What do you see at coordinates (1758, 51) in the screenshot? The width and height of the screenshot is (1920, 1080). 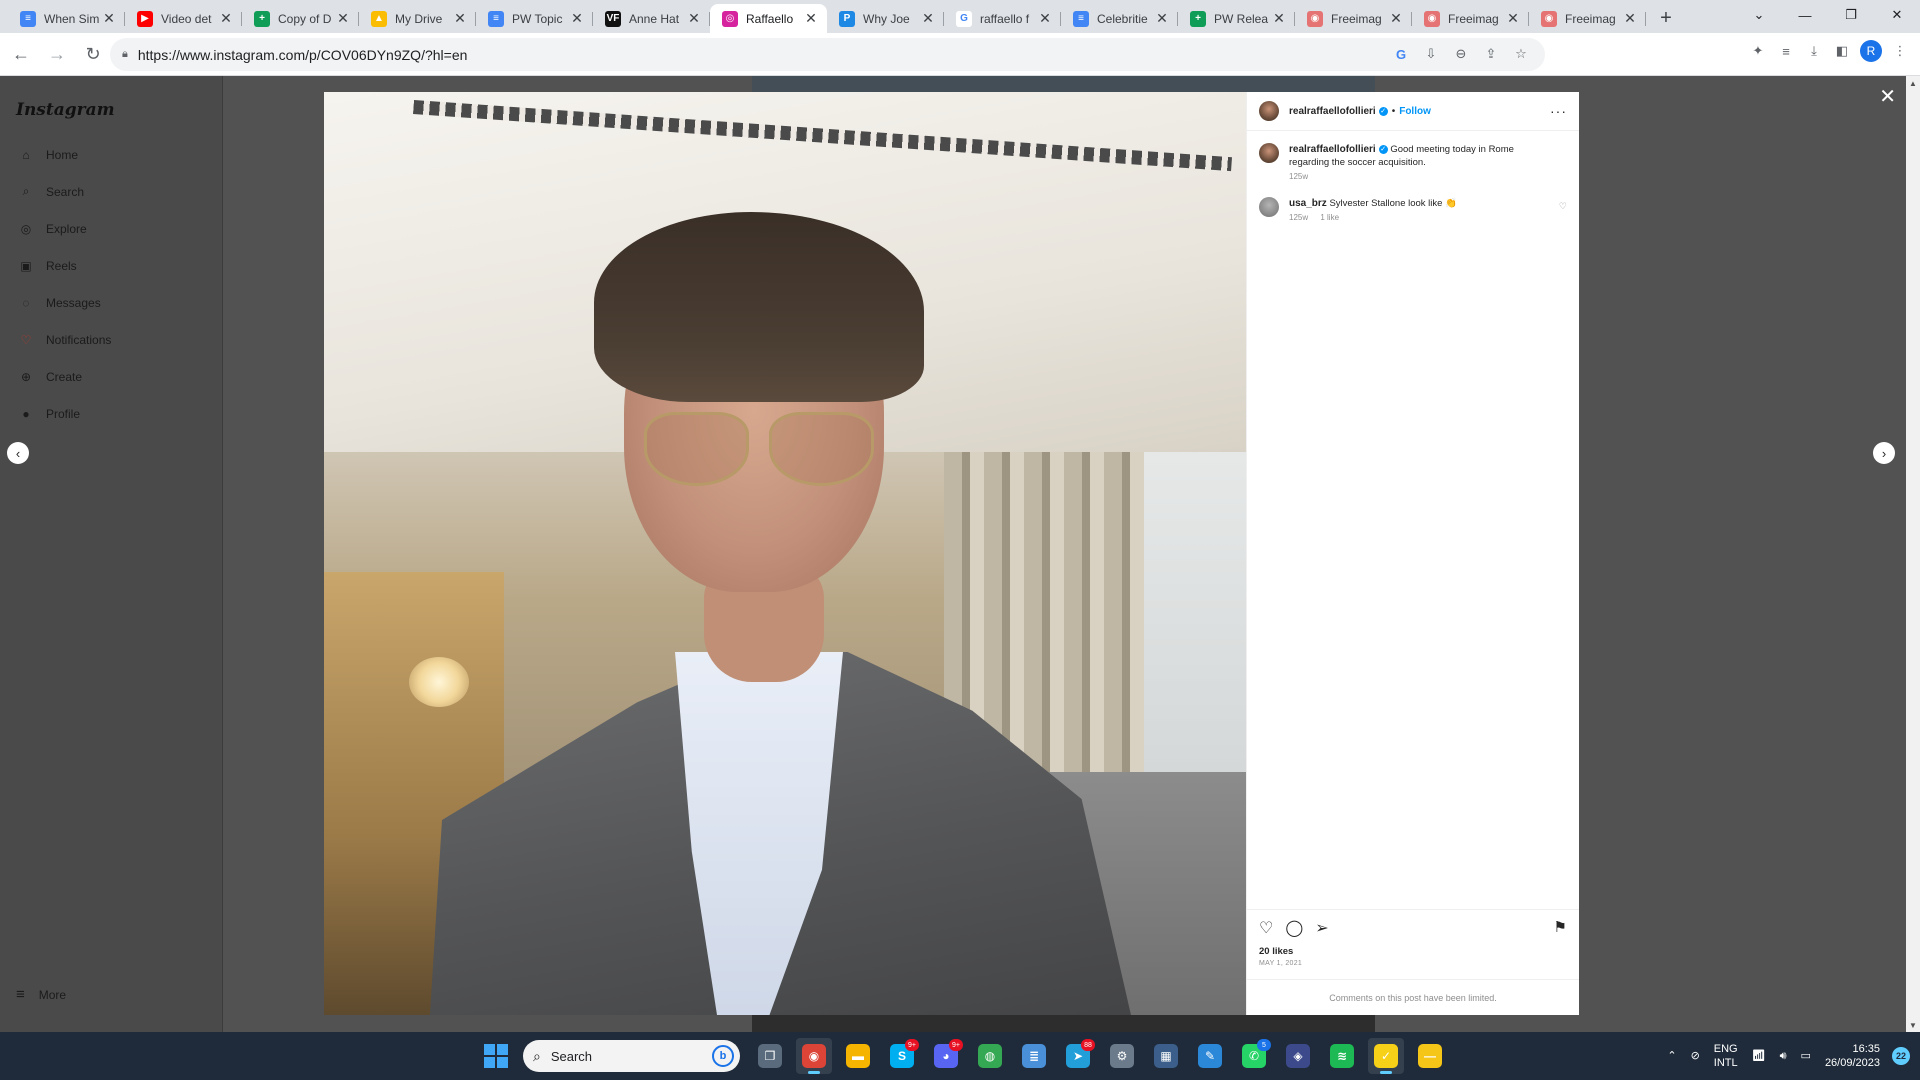 I see `extensions-icon: ✦` at bounding box center [1758, 51].